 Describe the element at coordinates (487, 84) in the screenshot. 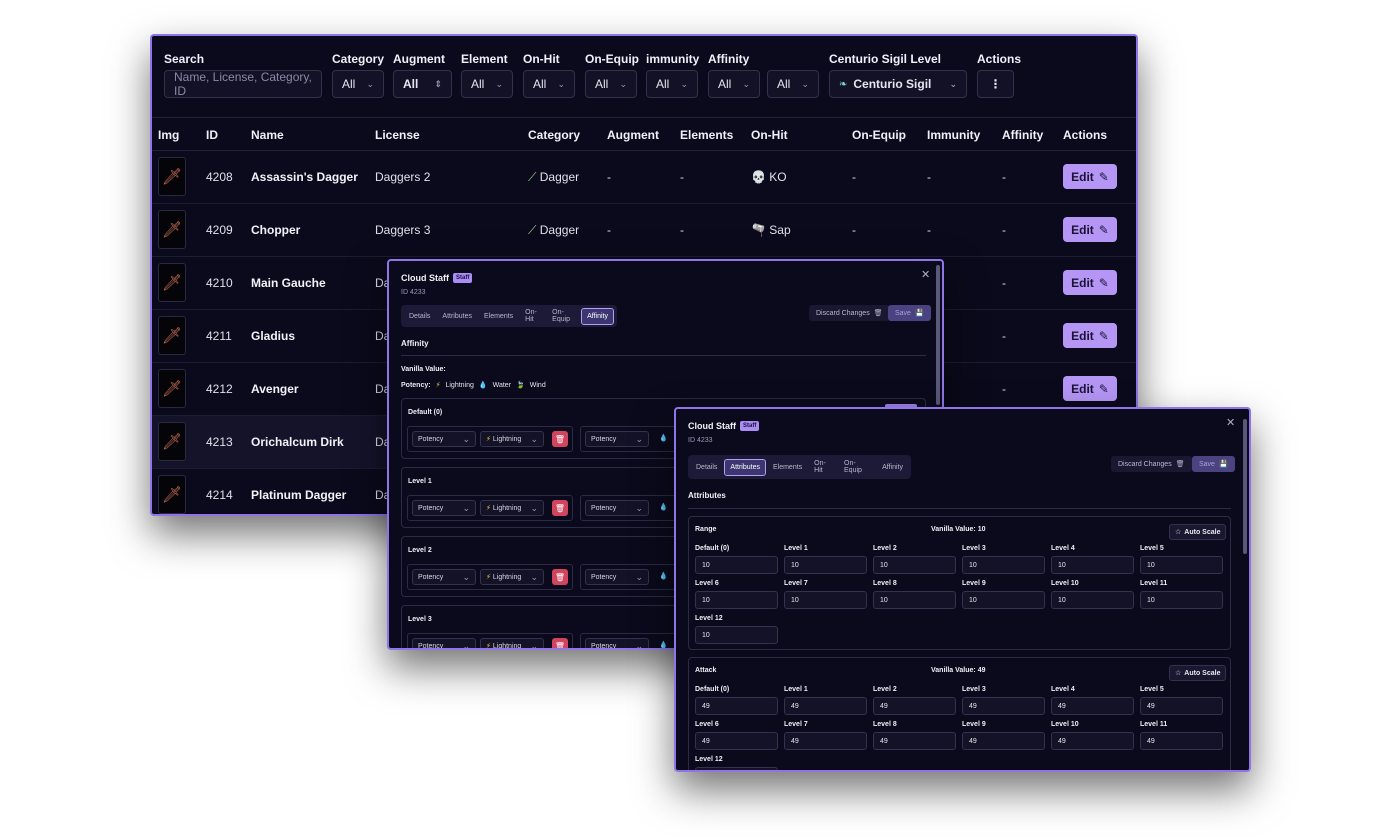

I see `element-filter-select: All ⌄` at that location.